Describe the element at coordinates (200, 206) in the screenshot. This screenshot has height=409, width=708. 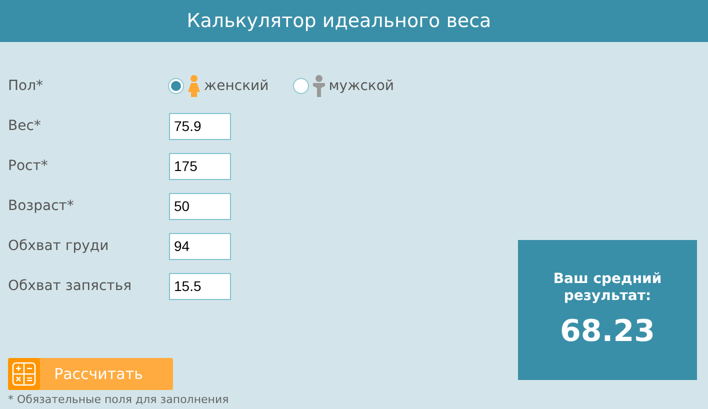
I see `input-field: 50` at that location.